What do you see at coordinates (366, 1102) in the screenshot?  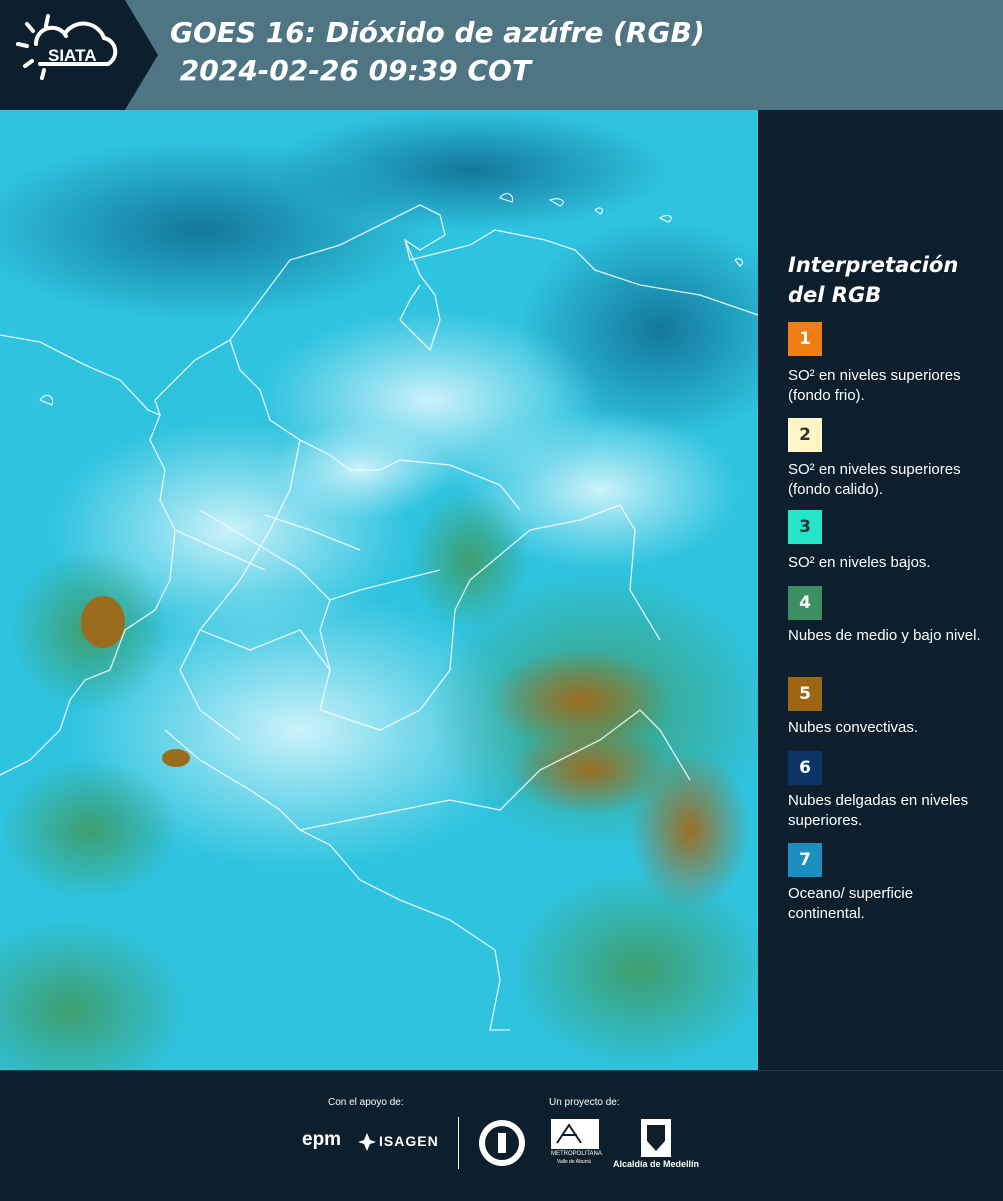 I see `support-label: Con el apoyo de:` at bounding box center [366, 1102].